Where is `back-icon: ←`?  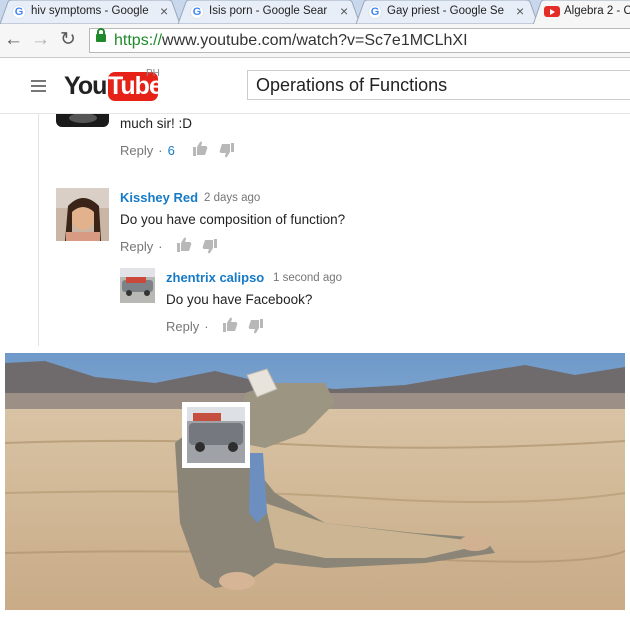
back-icon: ← is located at coordinates (13, 40).